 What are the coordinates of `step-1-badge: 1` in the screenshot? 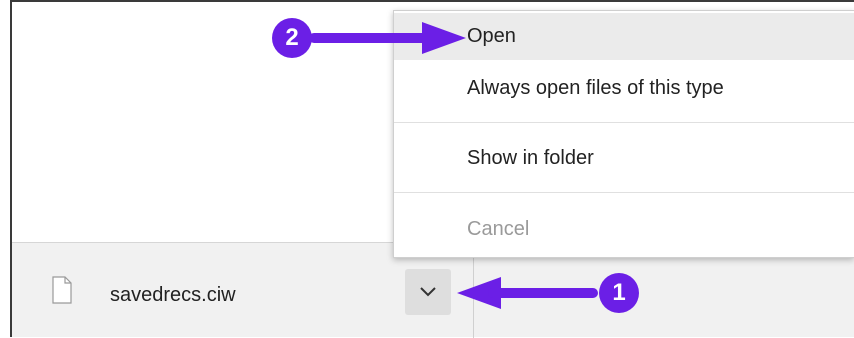 It's located at (619, 293).